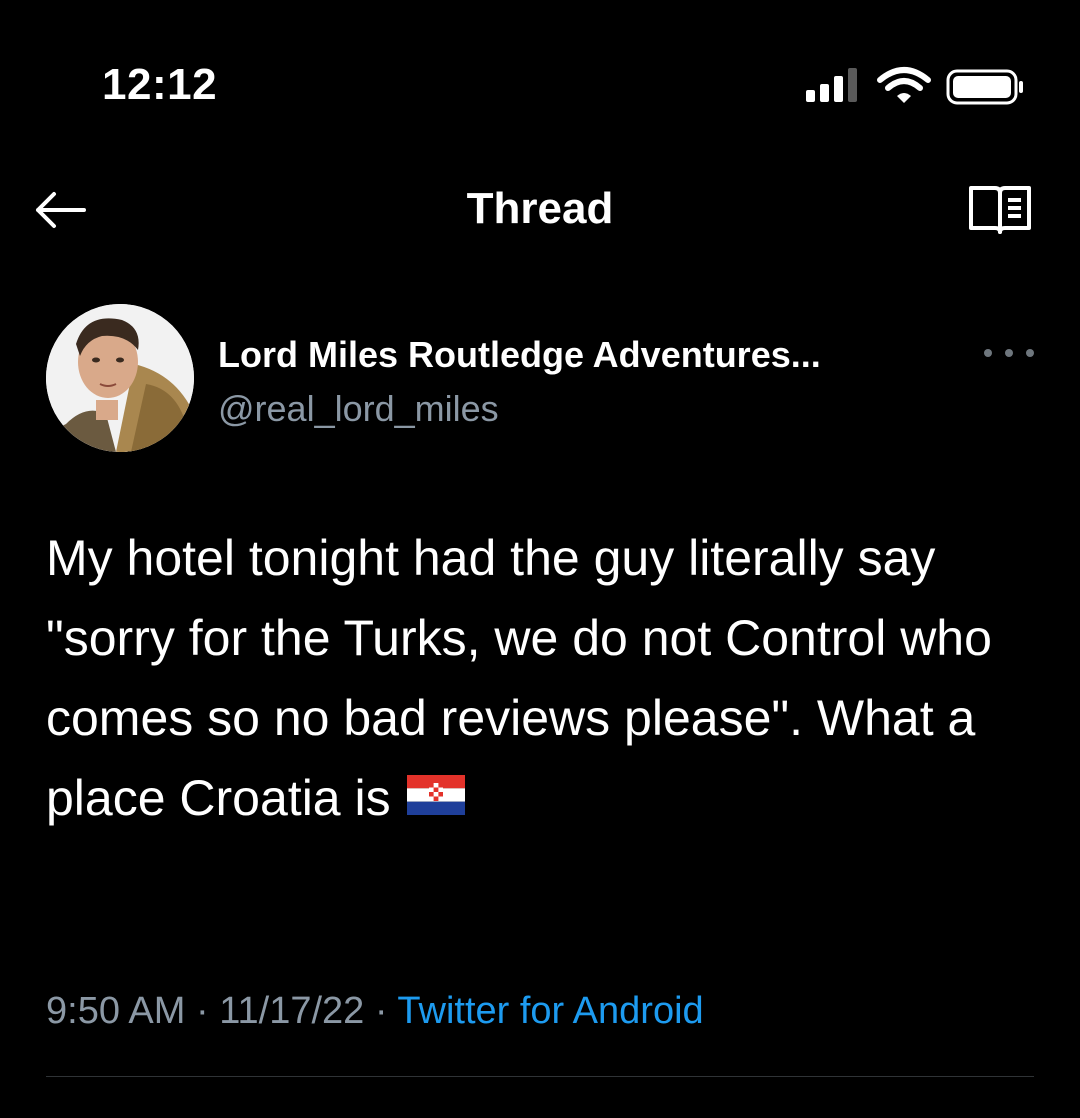 This screenshot has width=1080, height=1118. I want to click on tweet-meta: 9:50 AM · 11/17/22 · Twitter for Android, so click(375, 1011).